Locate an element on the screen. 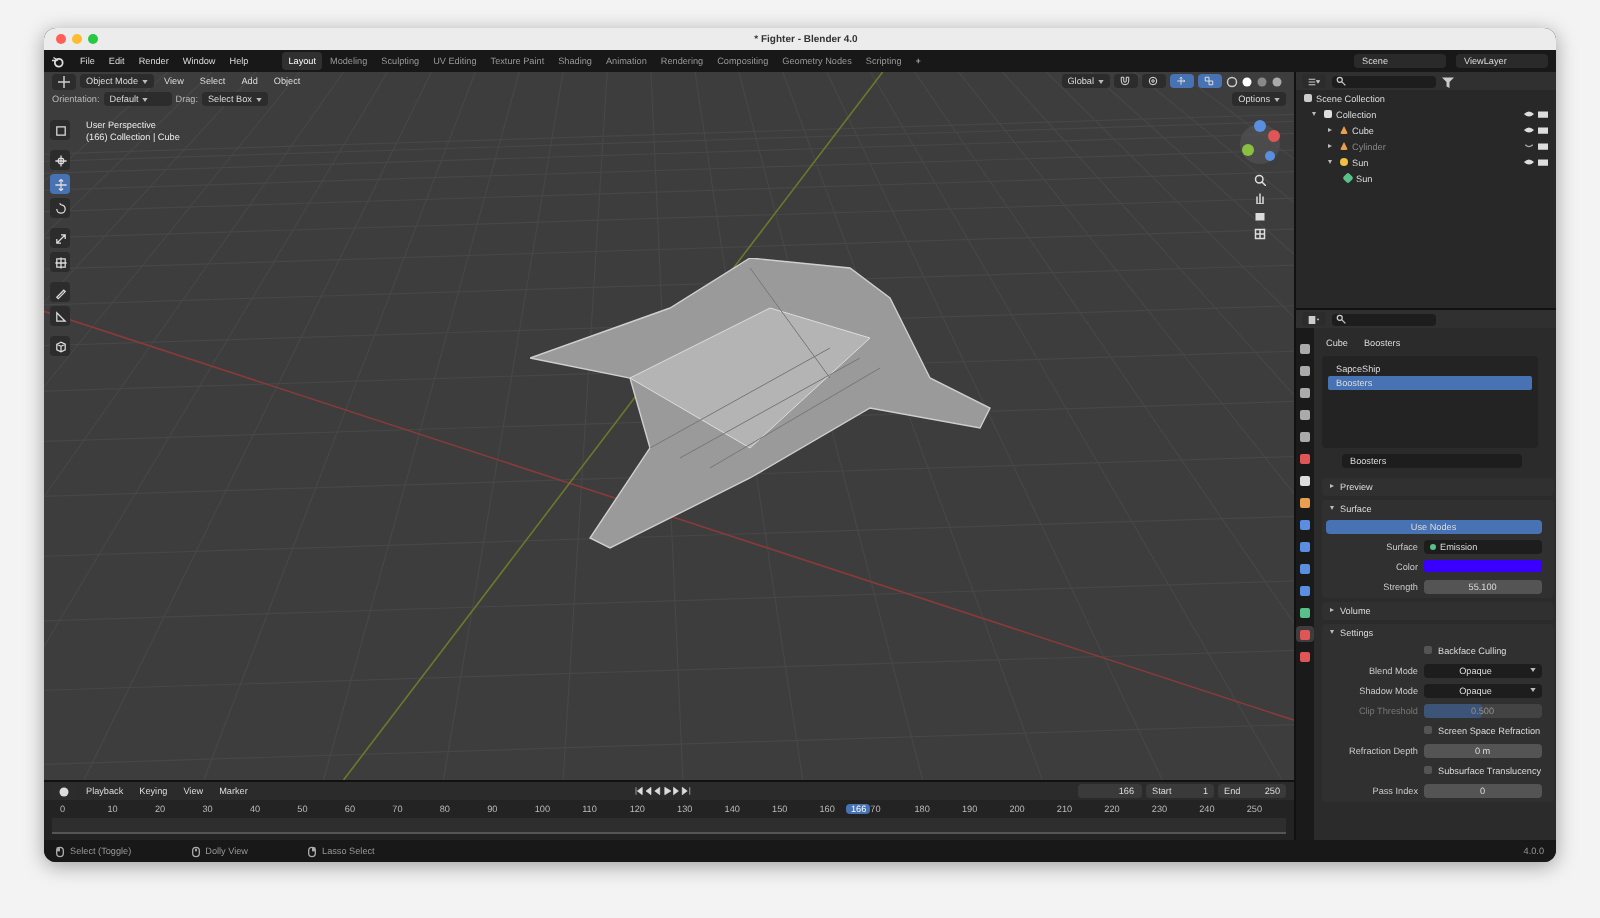  snap-icon is located at coordinates (1125, 81).